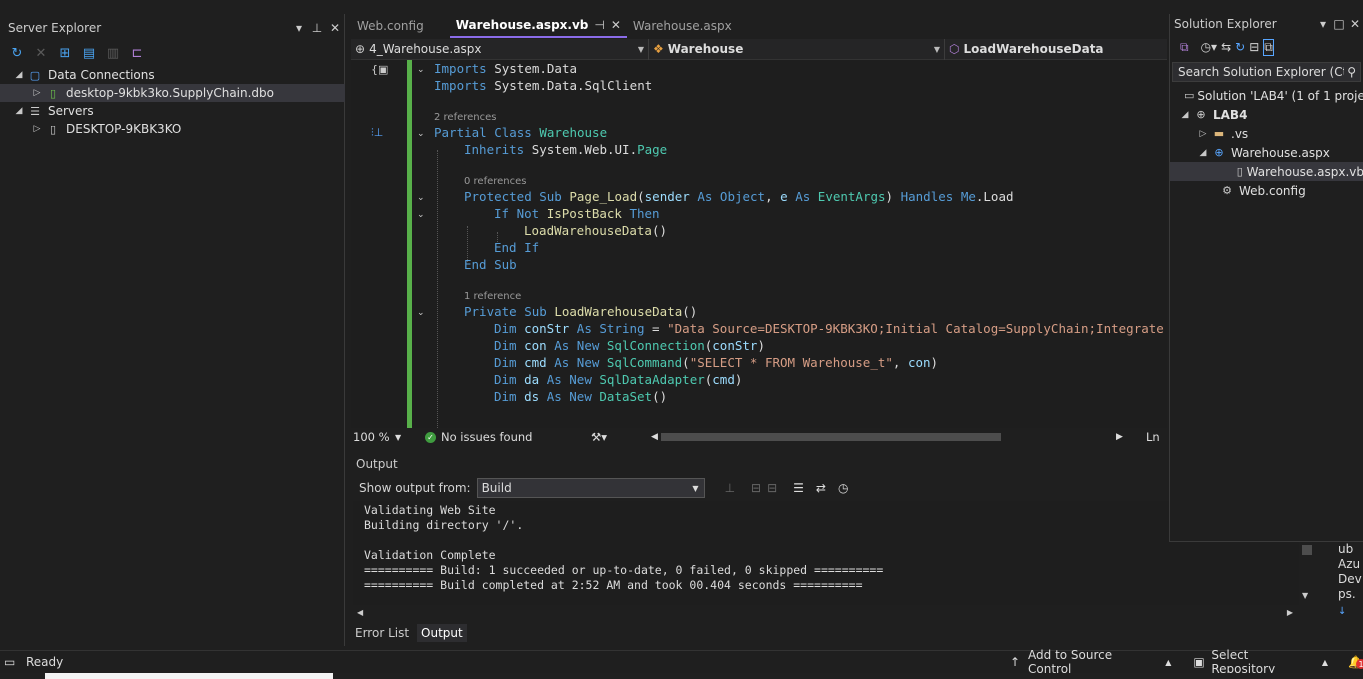  Describe the element at coordinates (137, 53) in the screenshot. I see `azure-icon: ⊏` at that location.